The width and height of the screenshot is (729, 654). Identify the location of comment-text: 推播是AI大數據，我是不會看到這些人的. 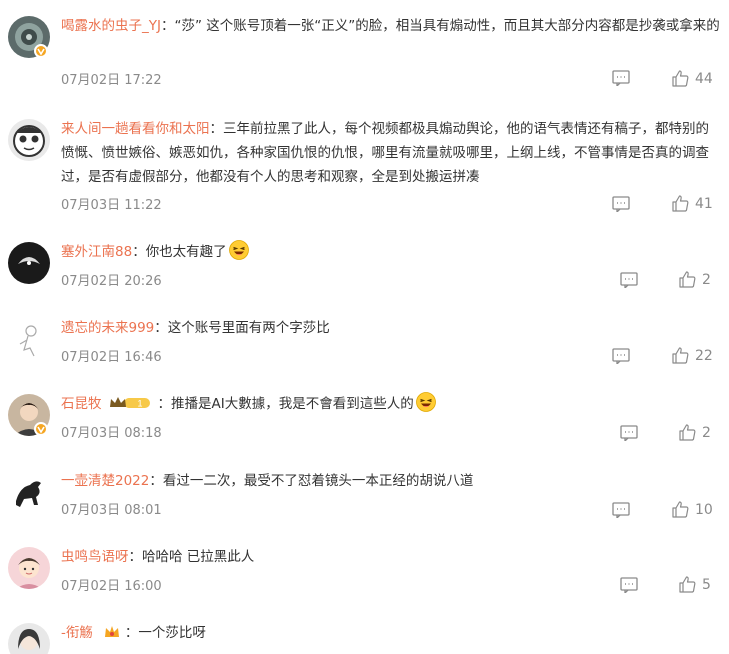
(292, 404).